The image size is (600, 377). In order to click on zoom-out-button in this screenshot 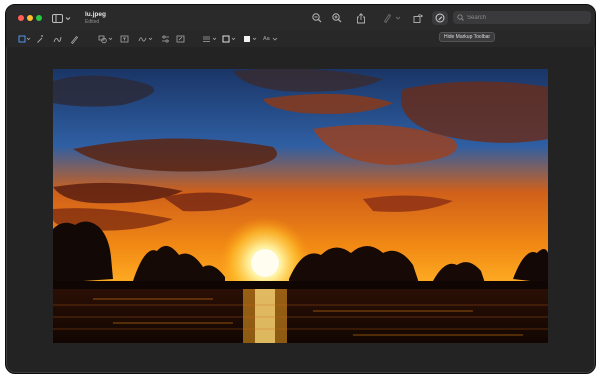, I will do `click(317, 18)`.